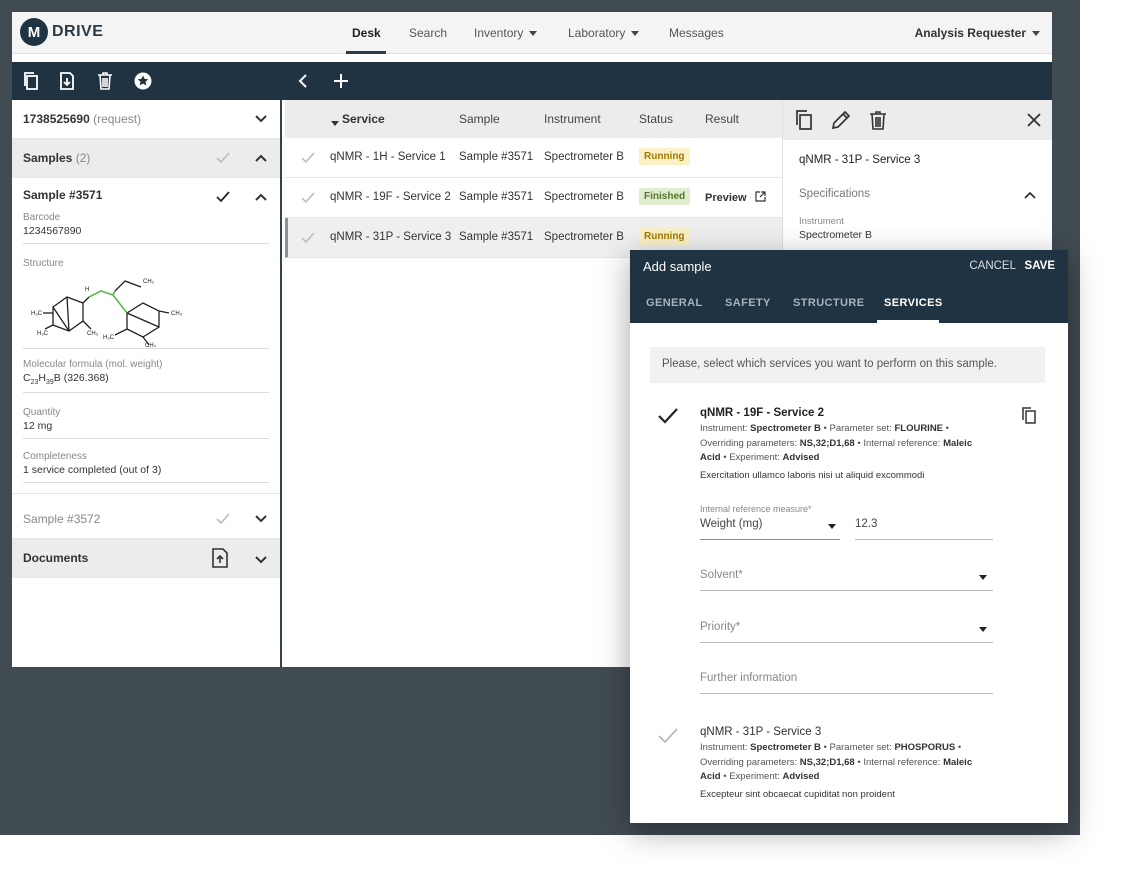  Describe the element at coordinates (846, 580) in the screenshot. I see `solvent-select: Solvent*` at that location.